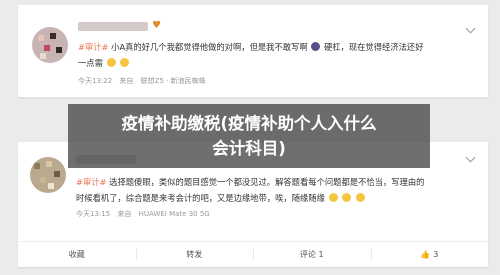 This screenshot has height=275, width=500. Describe the element at coordinates (93, 214) in the screenshot. I see `post-time: 今天13:15` at that location.